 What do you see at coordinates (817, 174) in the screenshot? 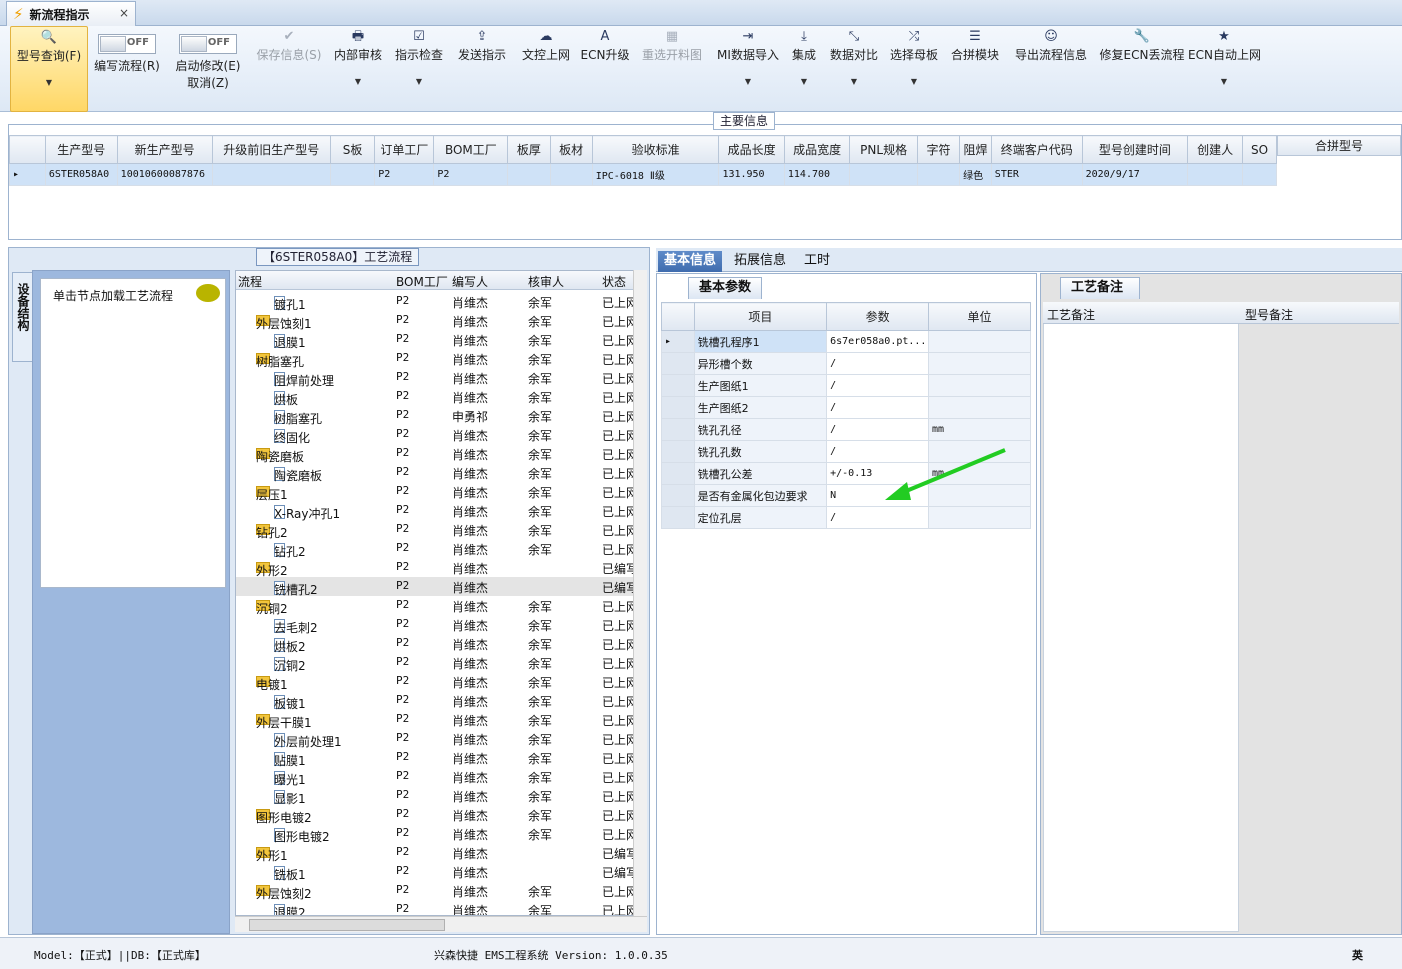
I see `main-cell: 114.700` at bounding box center [817, 174].